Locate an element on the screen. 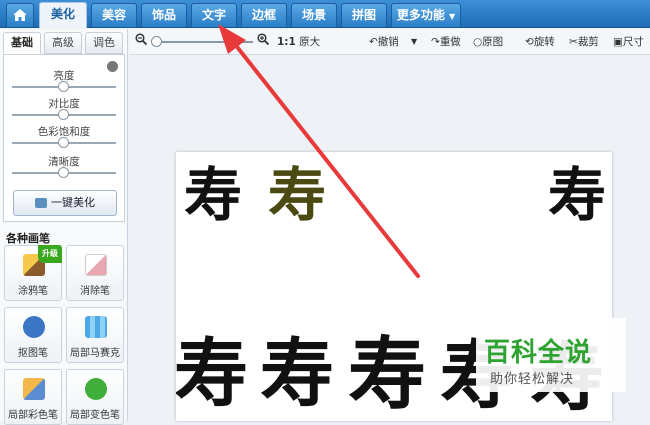  watermark-title: 百科全说 is located at coordinates (538, 353).